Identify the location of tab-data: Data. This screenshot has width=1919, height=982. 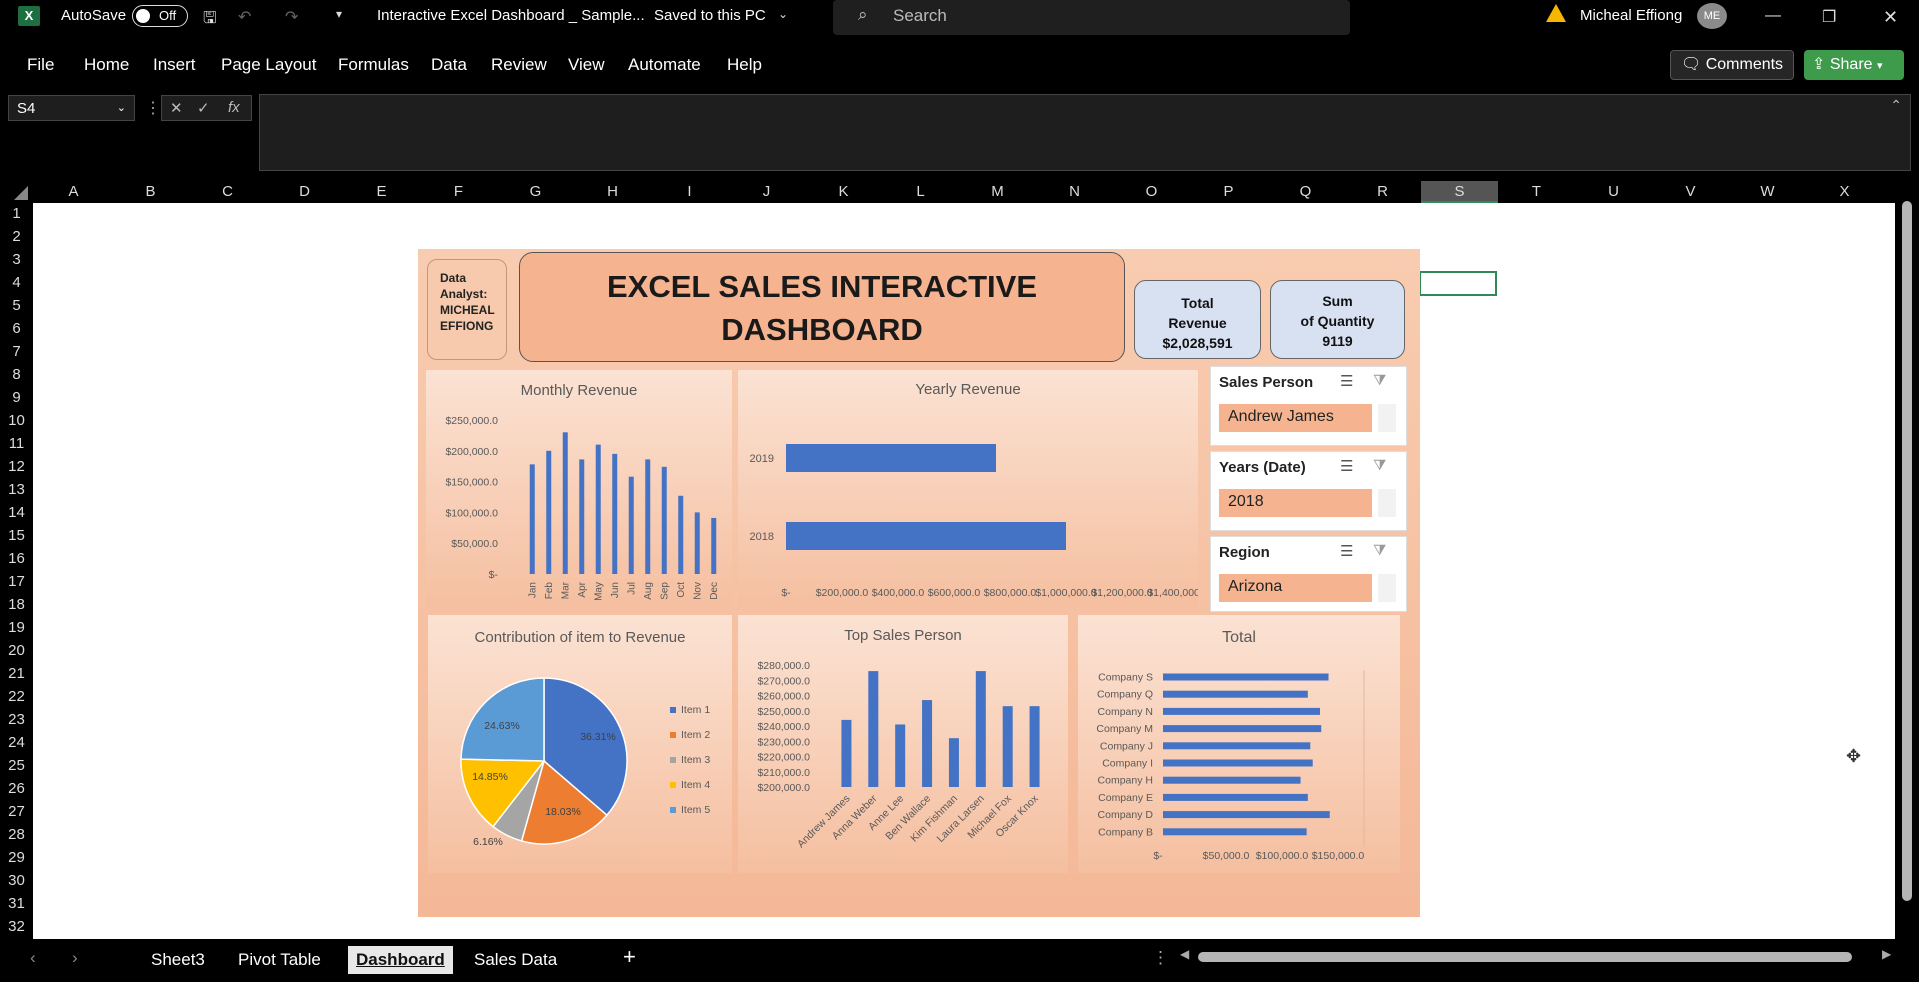
(449, 65).